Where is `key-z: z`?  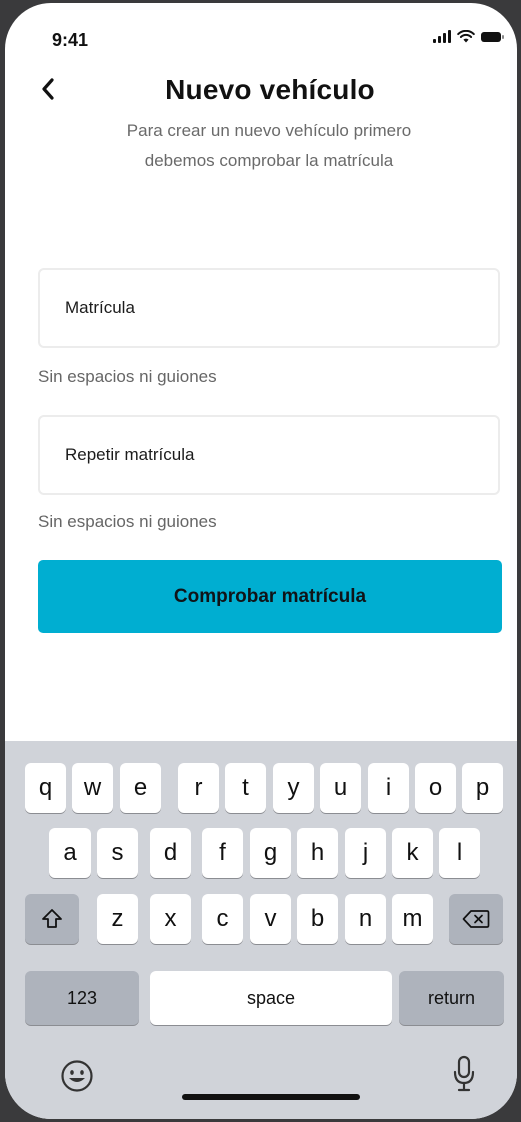 key-z: z is located at coordinates (117, 919).